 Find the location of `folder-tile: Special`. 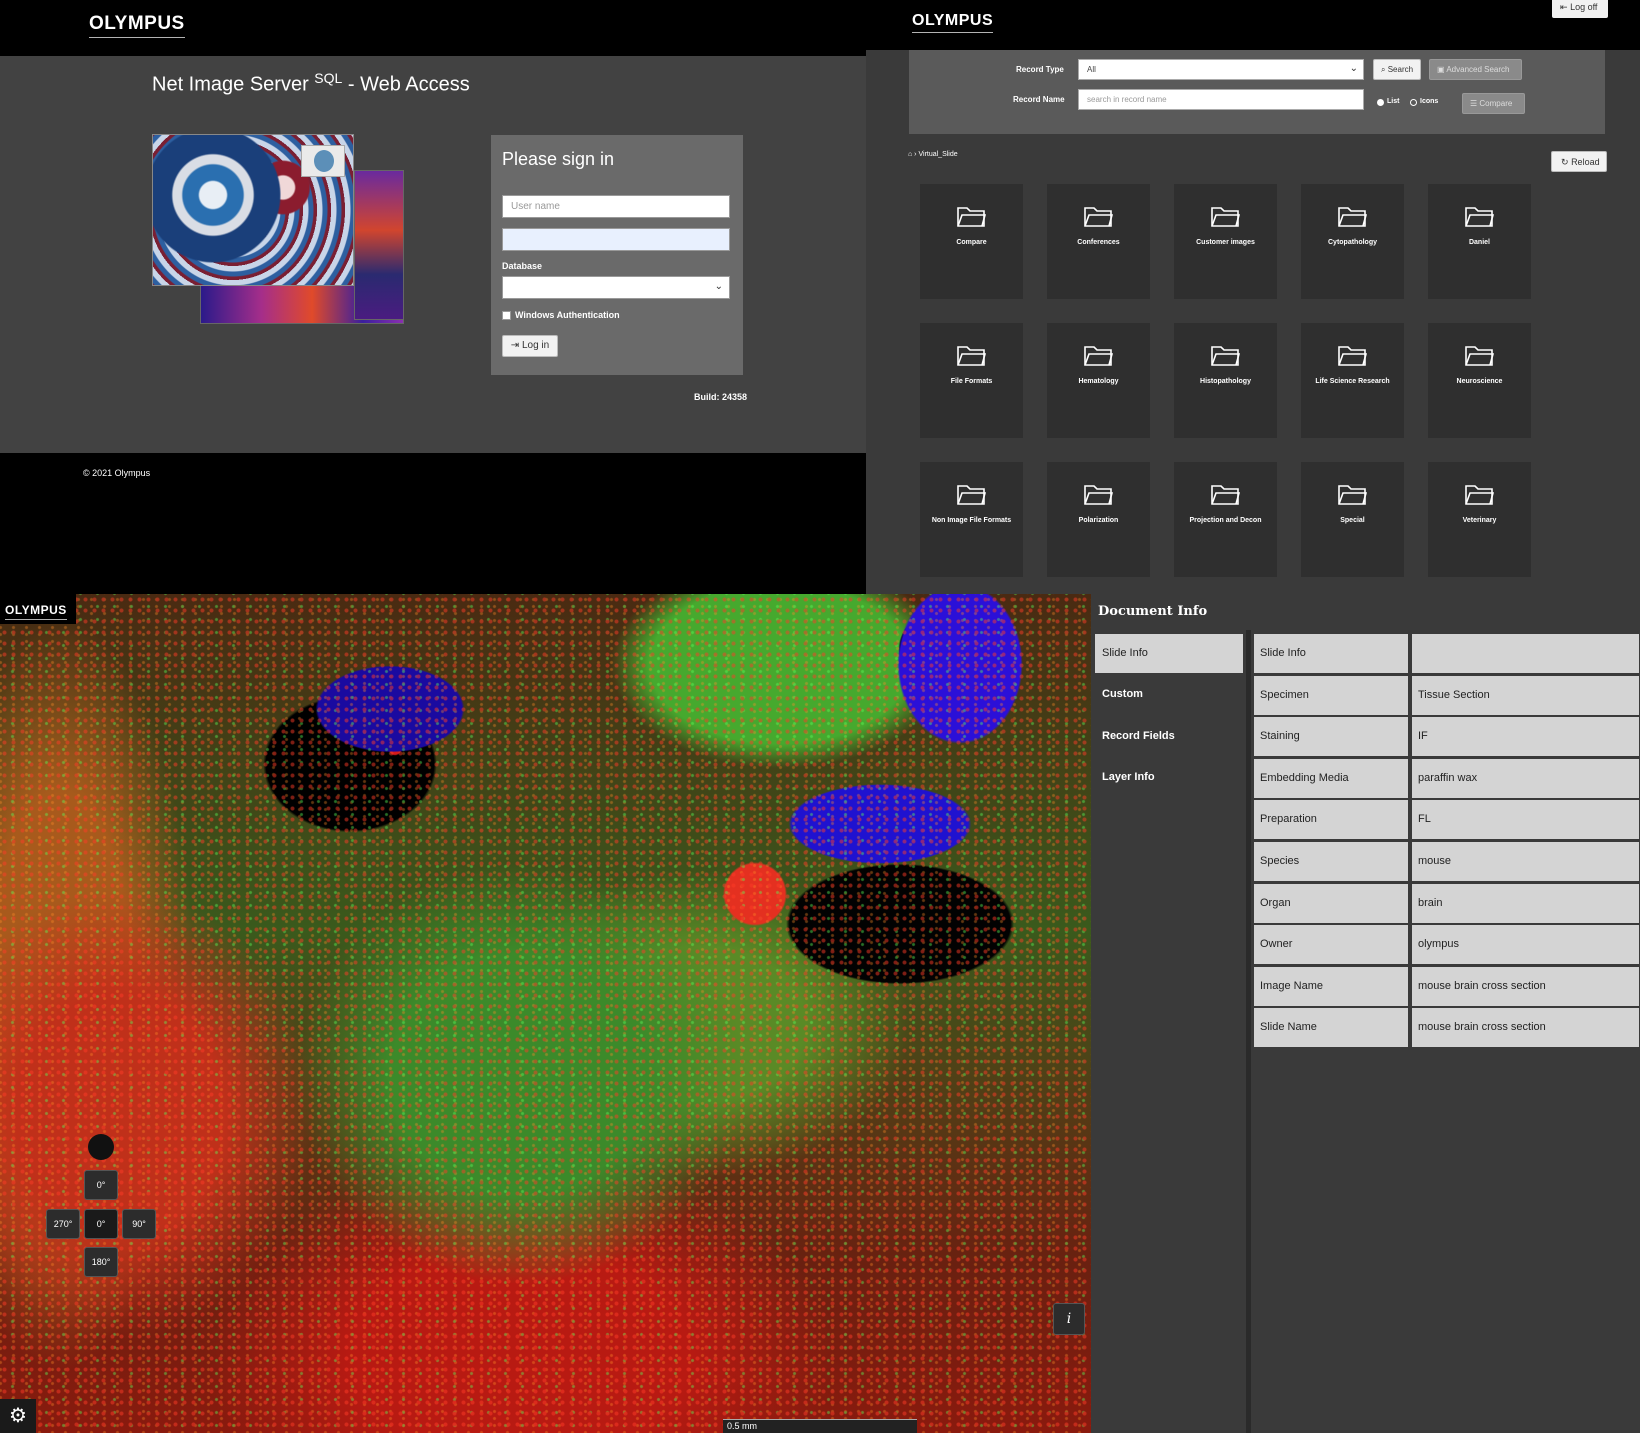

folder-tile: Special is located at coordinates (1352, 519).